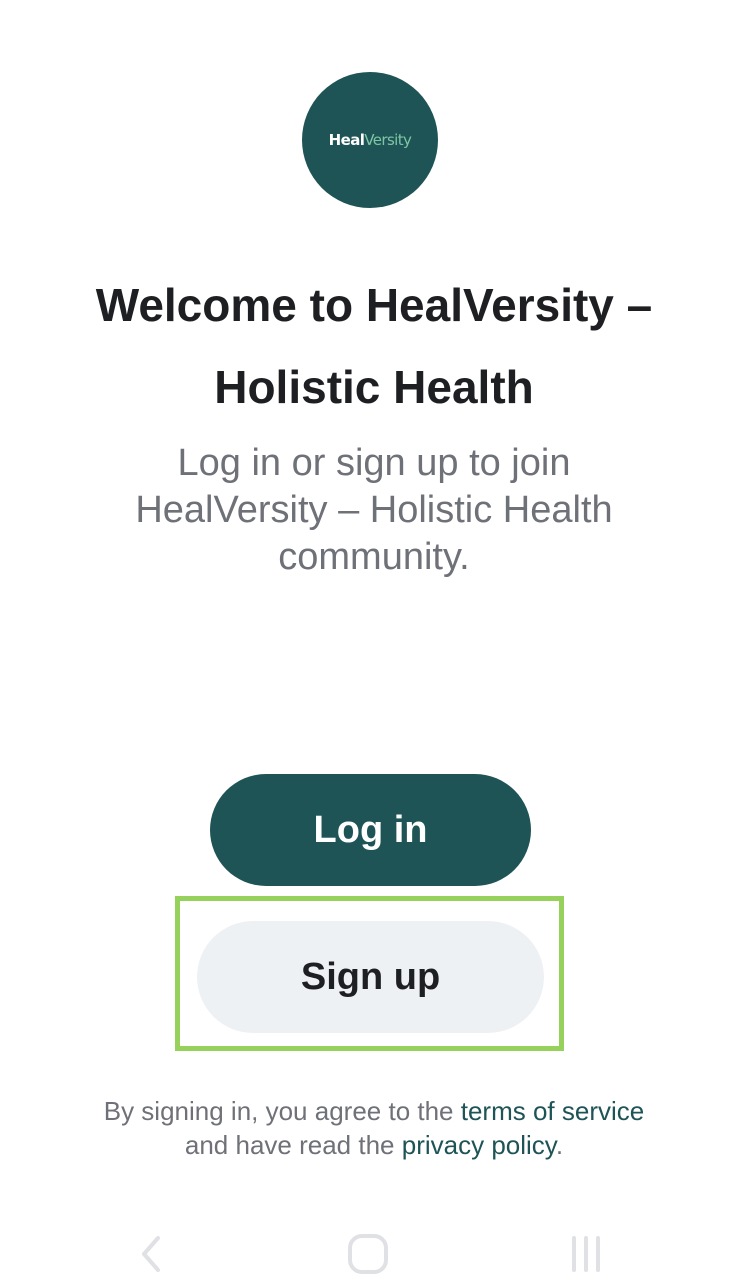  Describe the element at coordinates (151, 1254) in the screenshot. I see `back-icon` at that location.